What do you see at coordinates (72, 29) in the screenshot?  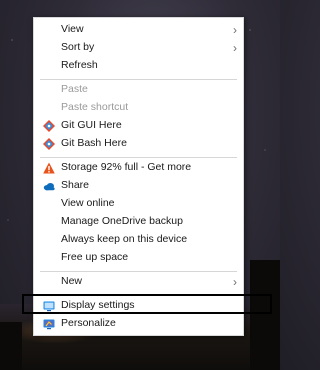 I see `menu-item-label: View` at bounding box center [72, 29].